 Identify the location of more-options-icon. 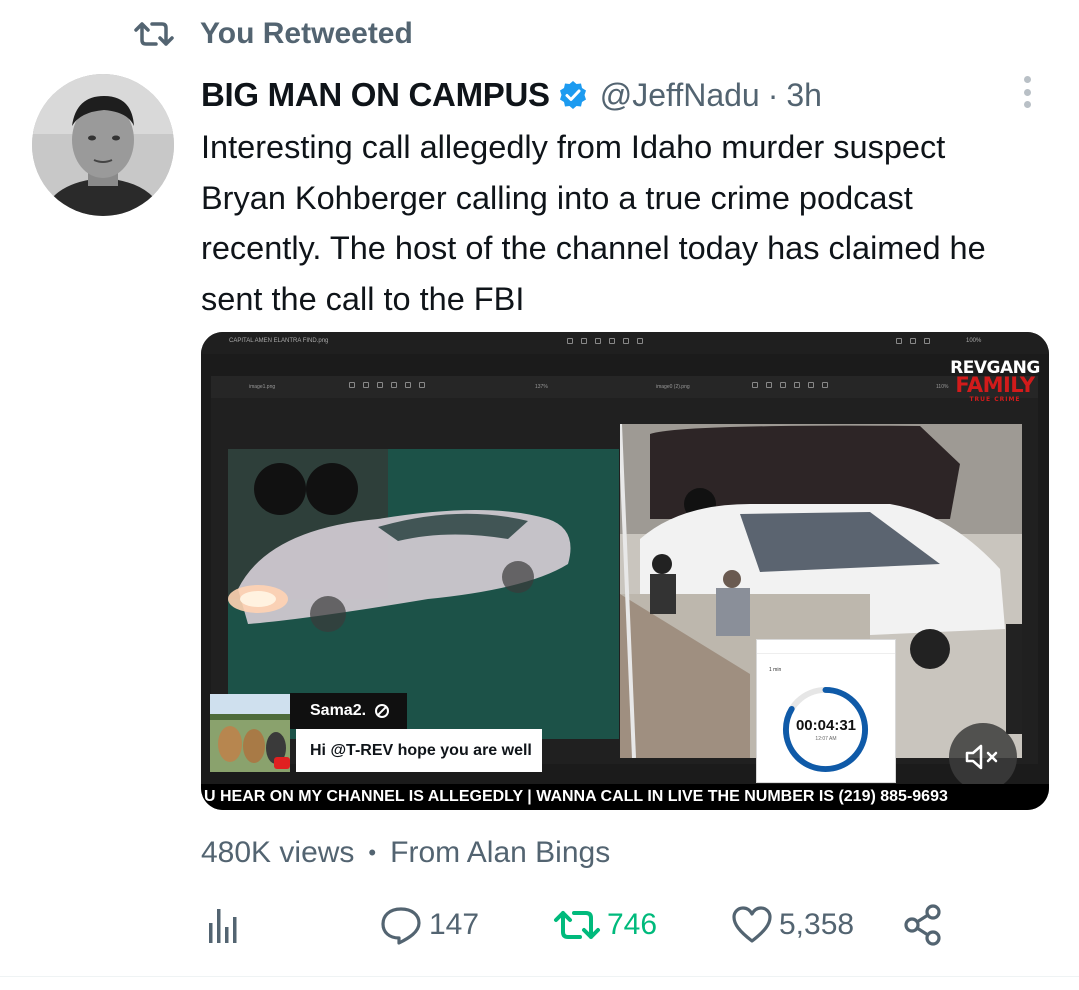
(1027, 92).